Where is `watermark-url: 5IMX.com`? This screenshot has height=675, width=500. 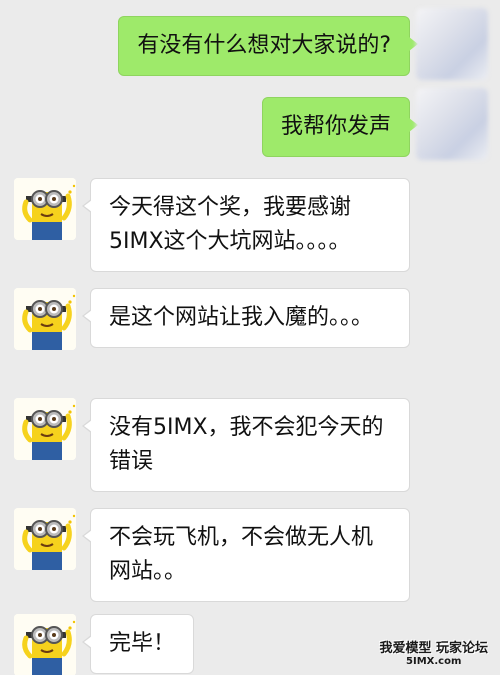 watermark-url: 5IMX.com is located at coordinates (434, 661).